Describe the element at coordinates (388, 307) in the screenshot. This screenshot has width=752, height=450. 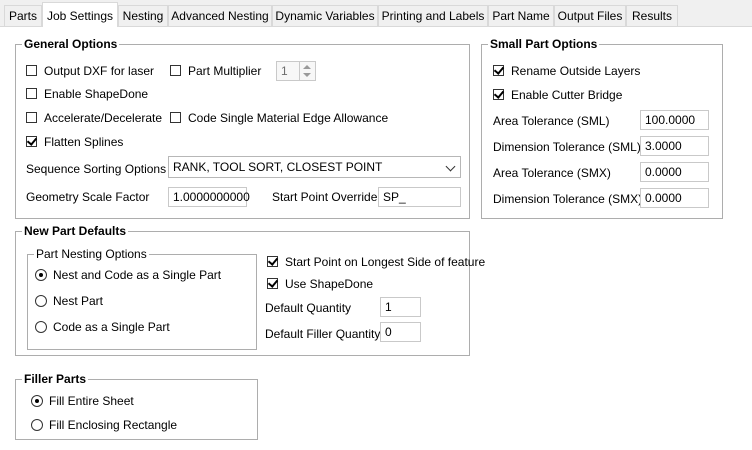
I see `default-quantity-value: 1` at that location.